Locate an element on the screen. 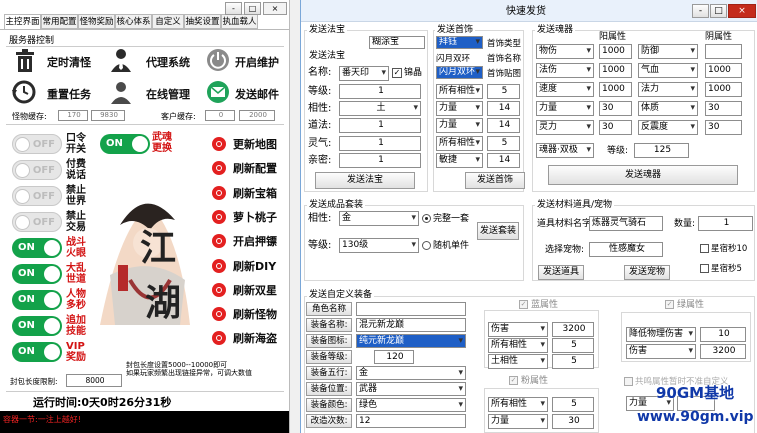  send-shoushi-button: 发送首饰 is located at coordinates (495, 180).